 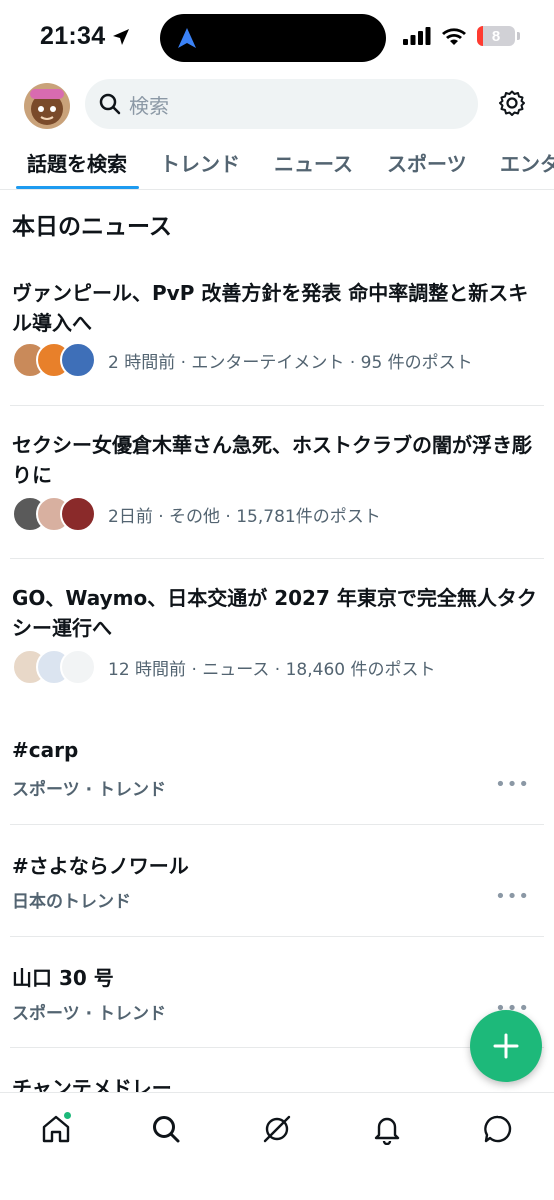 I want to click on status-time: 21:34, so click(x=73, y=36).